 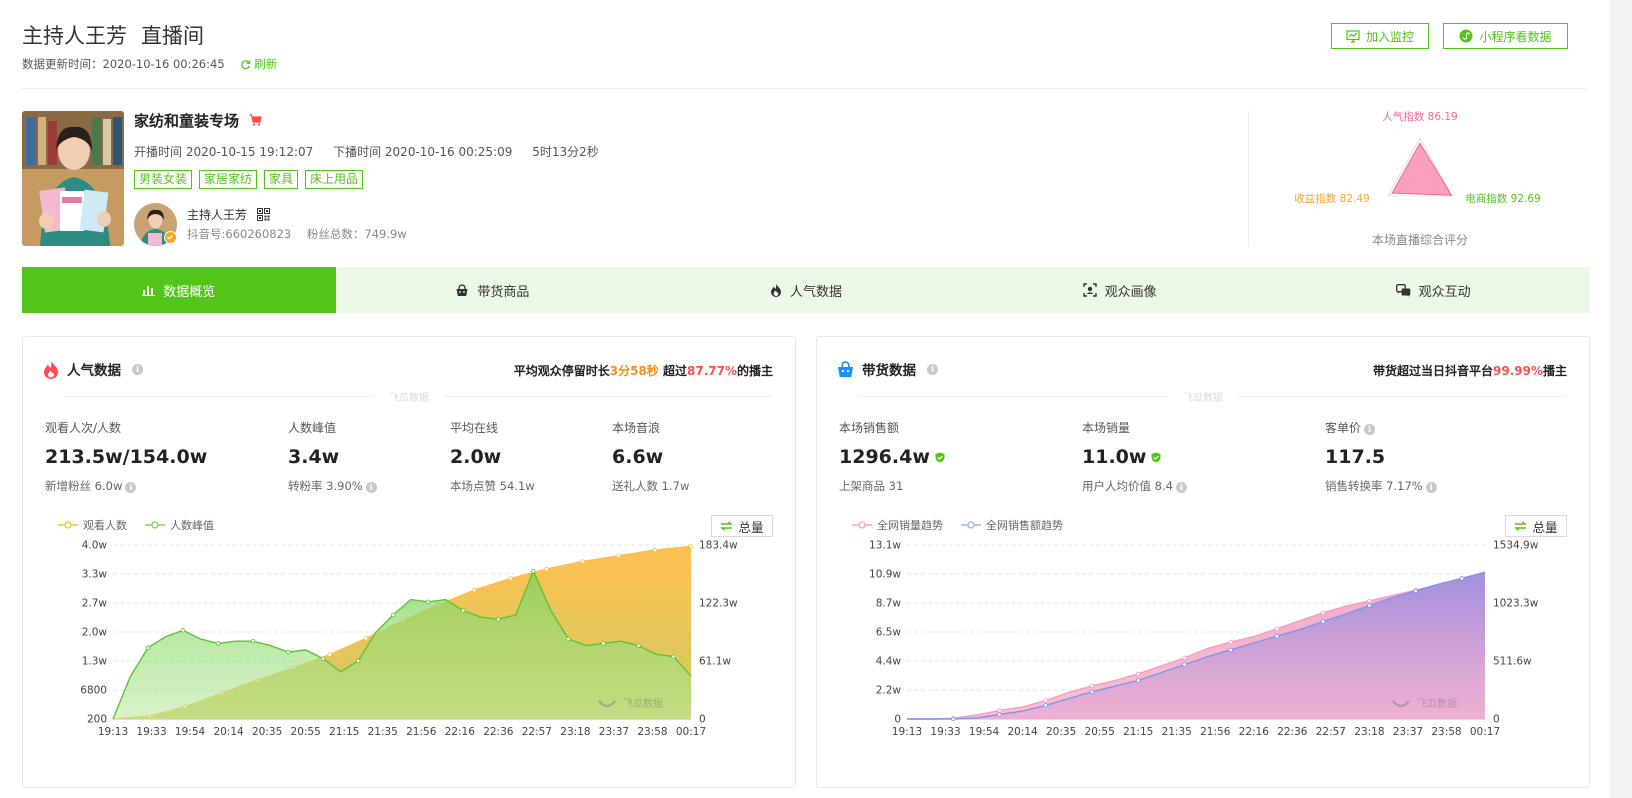 What do you see at coordinates (84, 486) in the screenshot?
I see `metric-sub: 新增粉丝 6.0w` at bounding box center [84, 486].